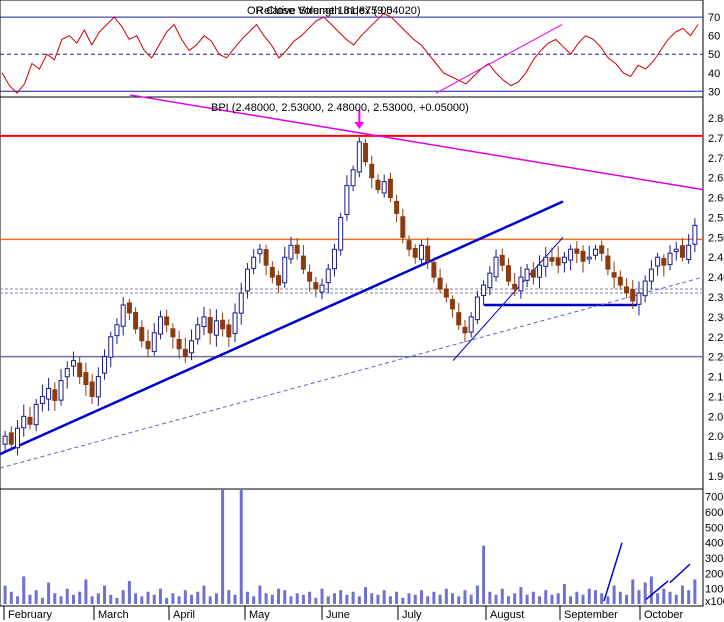 This screenshot has width=724, height=622. What do you see at coordinates (714, 590) in the screenshot?
I see `volume-tick-label: 10000` at bounding box center [714, 590].